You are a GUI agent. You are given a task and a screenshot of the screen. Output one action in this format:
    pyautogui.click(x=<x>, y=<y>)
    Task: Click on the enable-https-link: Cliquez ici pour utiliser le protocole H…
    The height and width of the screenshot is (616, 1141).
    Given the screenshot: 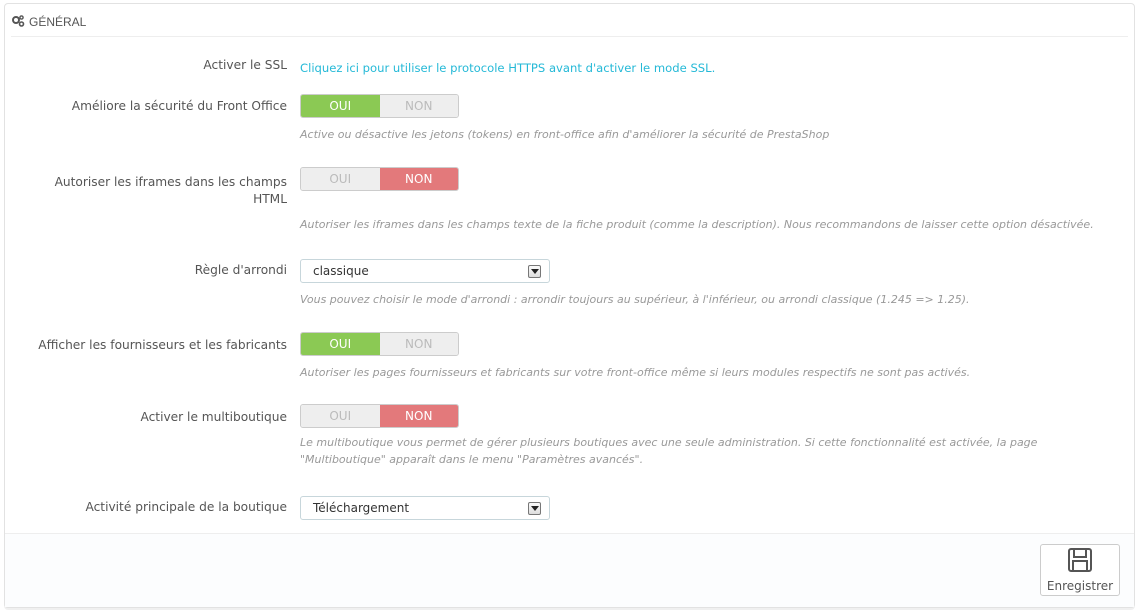 What is the action you would take?
    pyautogui.click(x=507, y=68)
    